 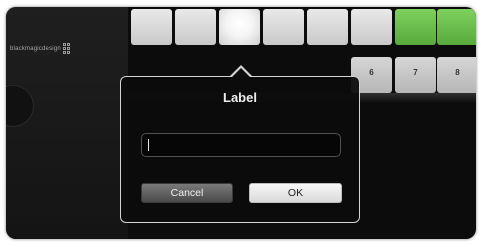 I want to click on label-input, so click(x=241, y=145).